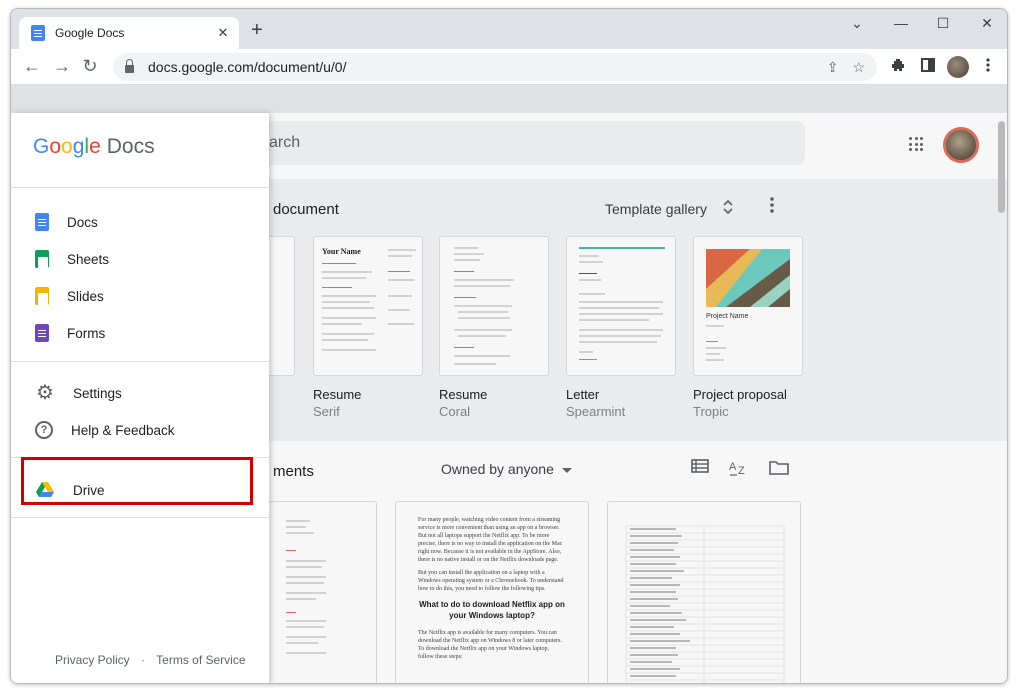 The image size is (1024, 695). I want to click on close-window-button: ✕, so click(987, 23).